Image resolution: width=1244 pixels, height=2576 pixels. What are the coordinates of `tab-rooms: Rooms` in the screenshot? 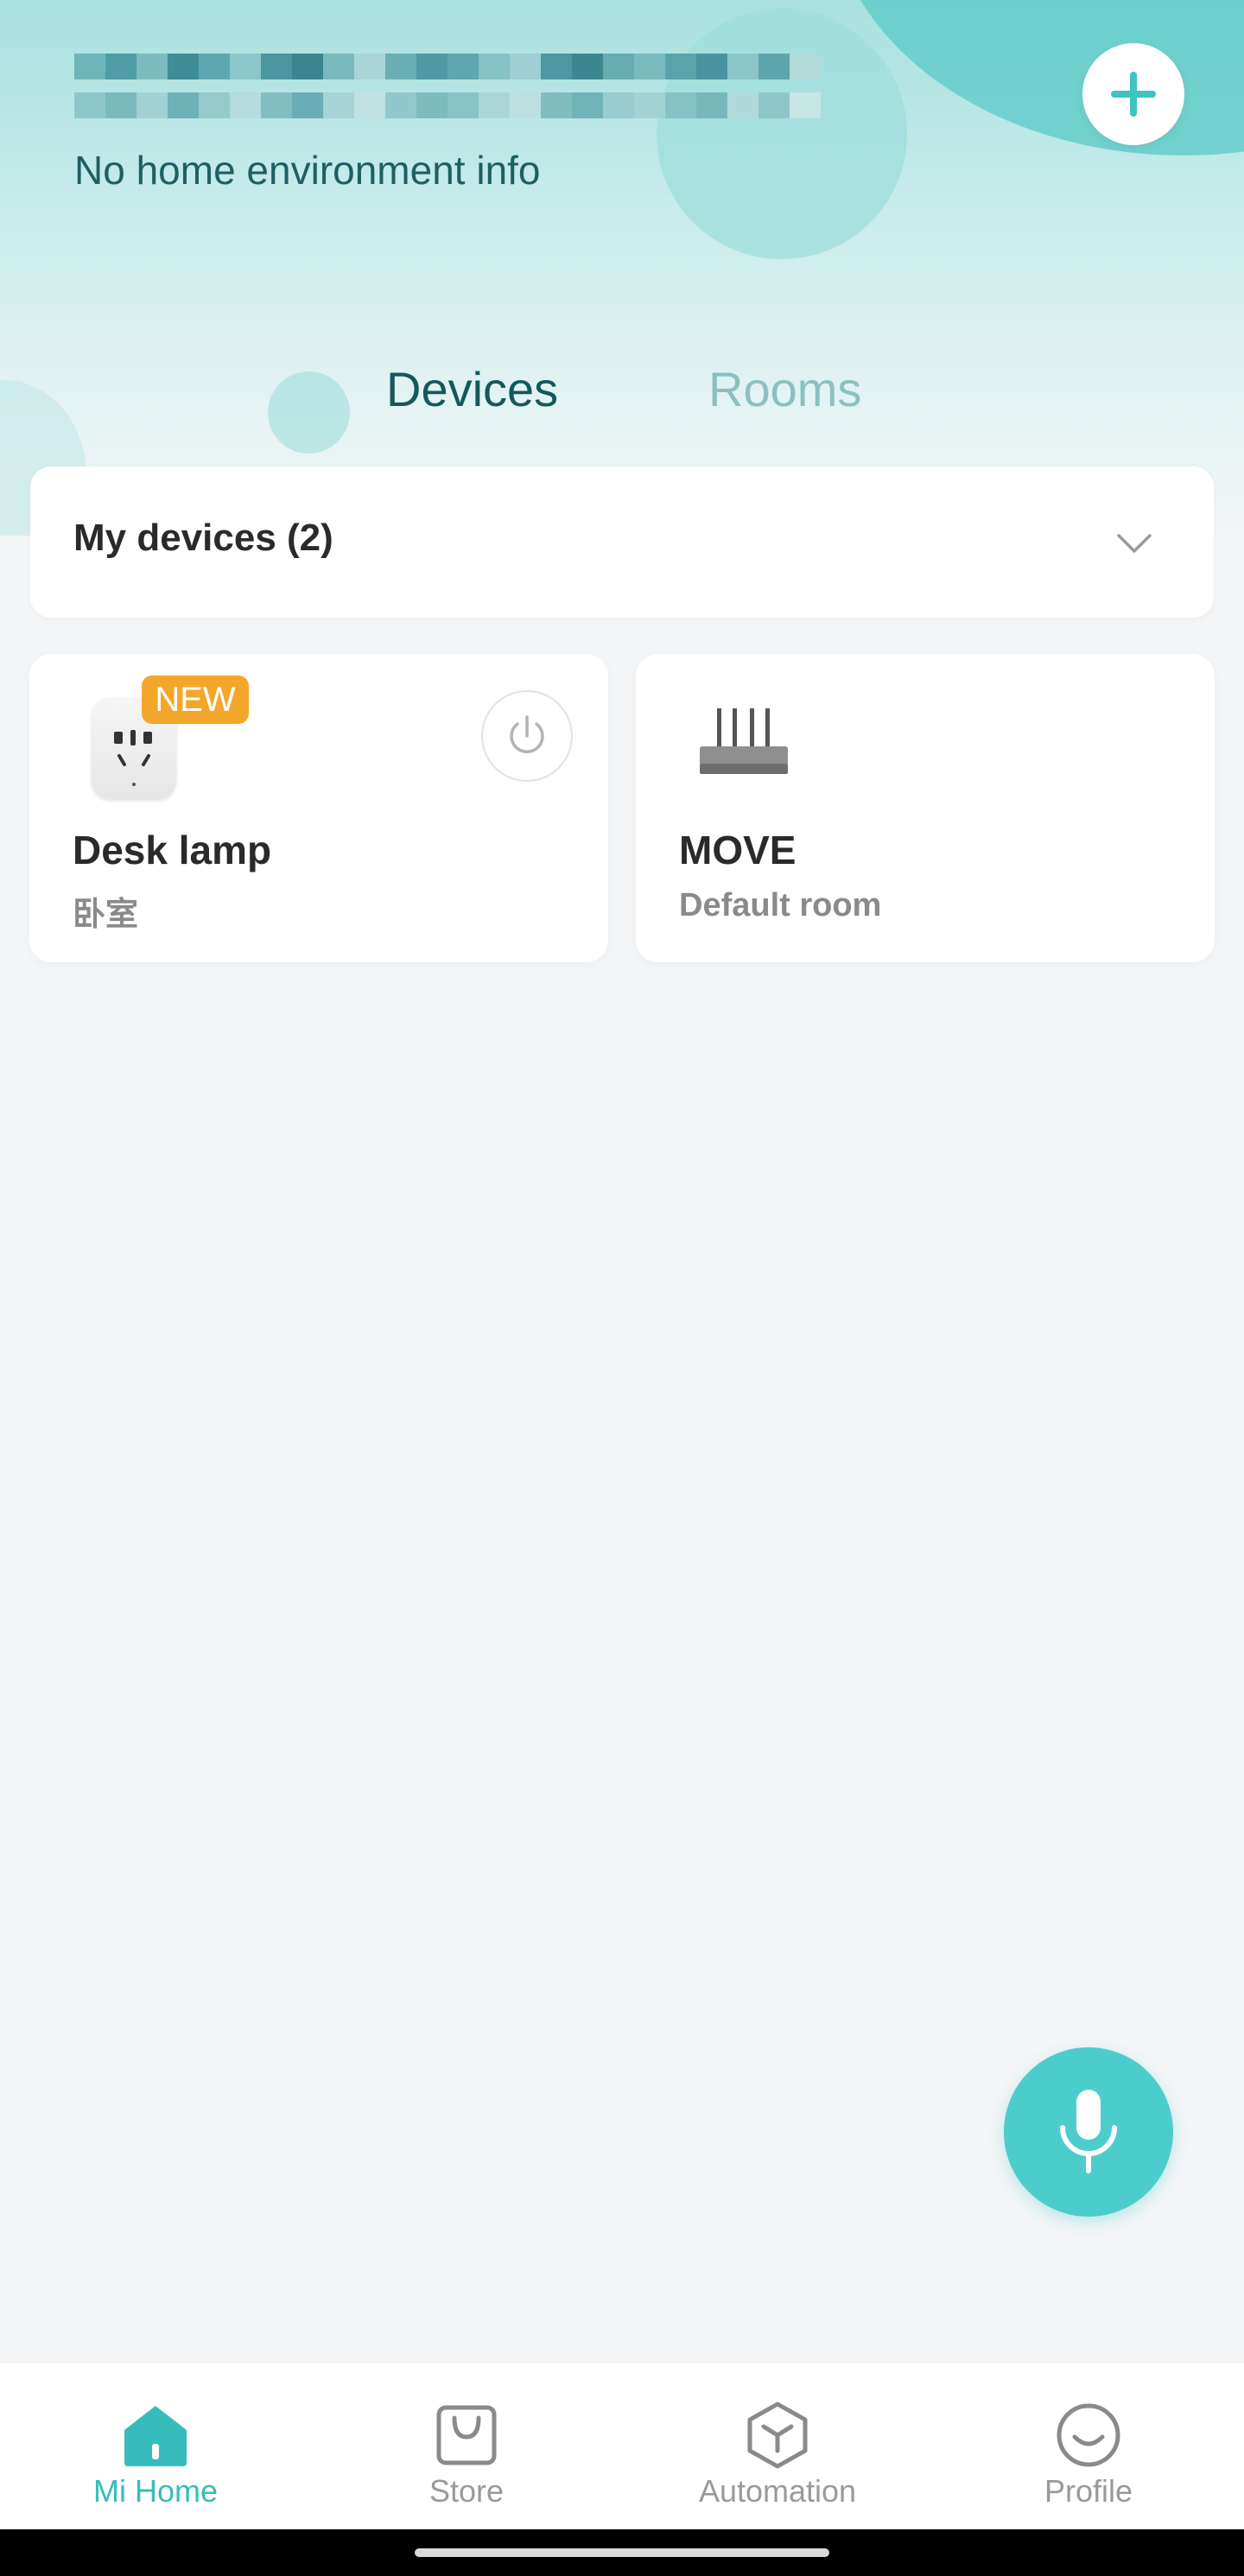 It's located at (784, 389).